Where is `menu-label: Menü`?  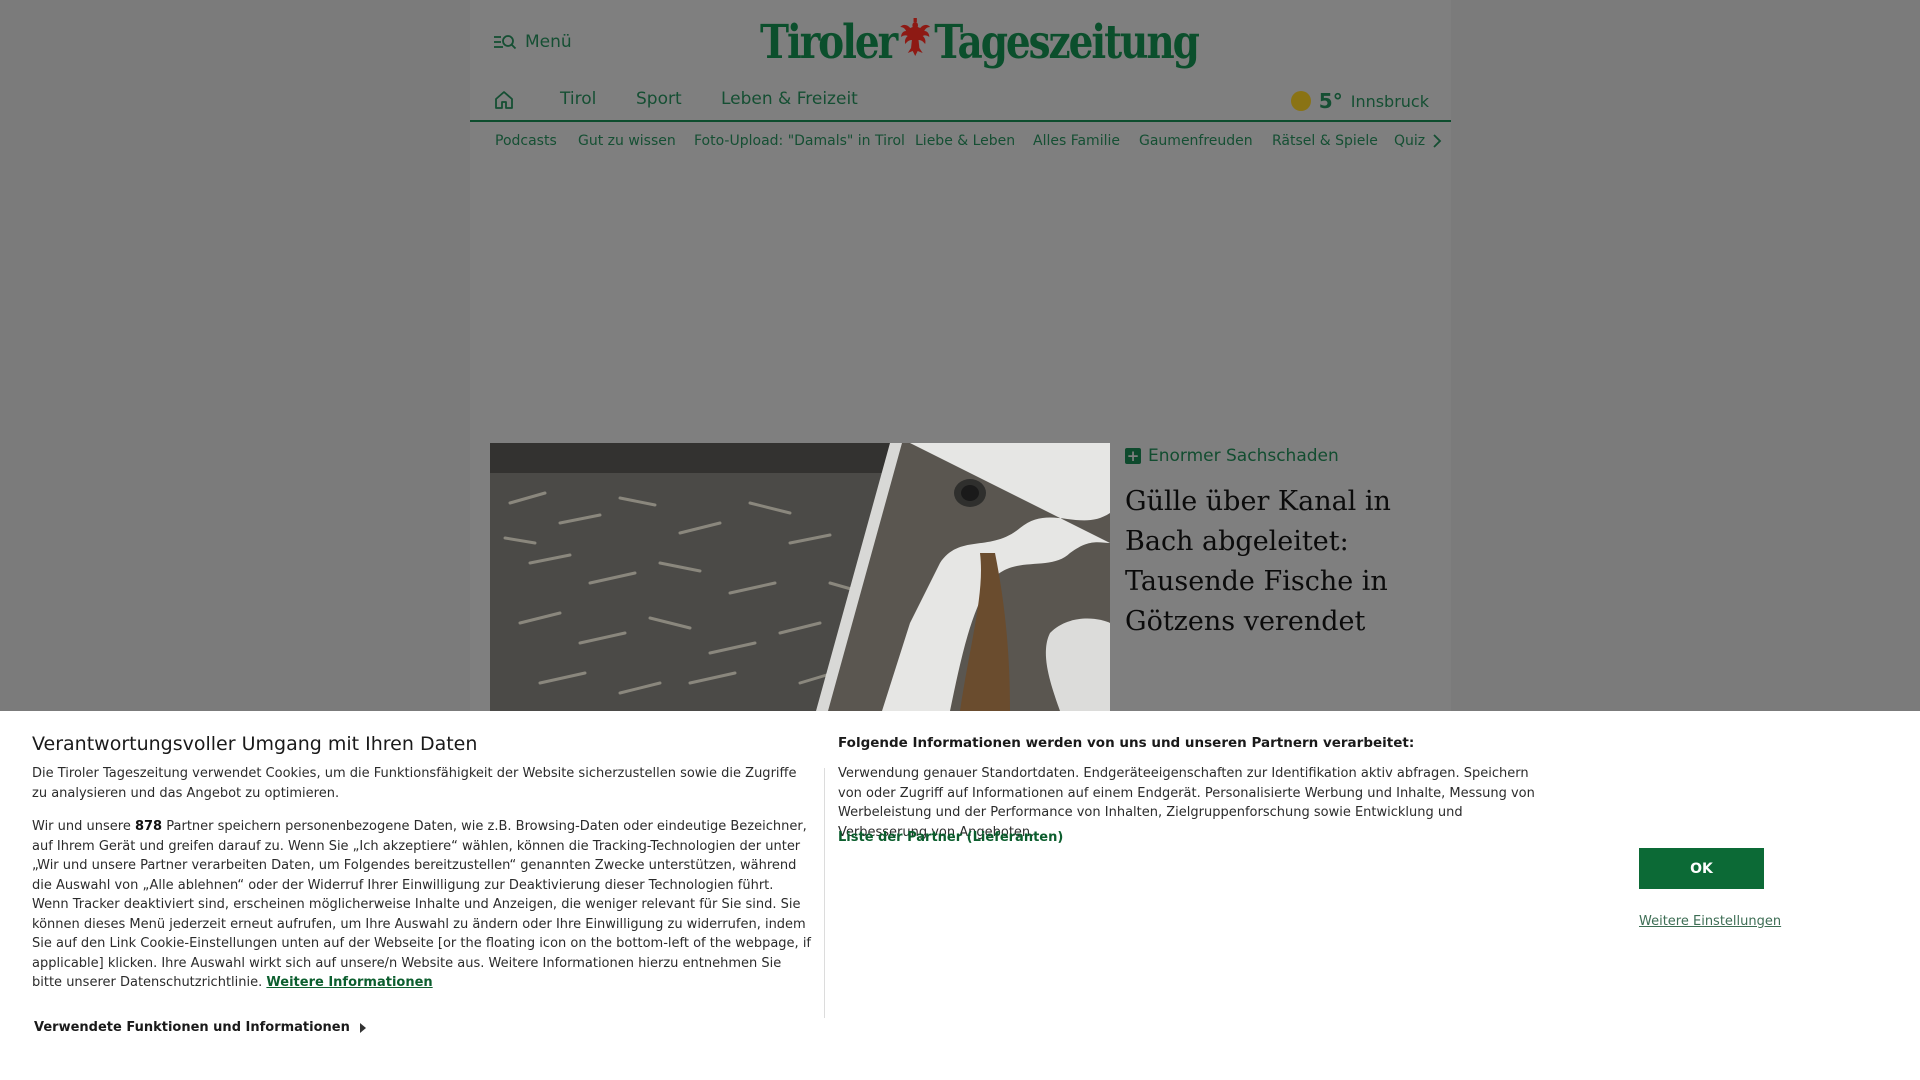 menu-label: Menü is located at coordinates (548, 42).